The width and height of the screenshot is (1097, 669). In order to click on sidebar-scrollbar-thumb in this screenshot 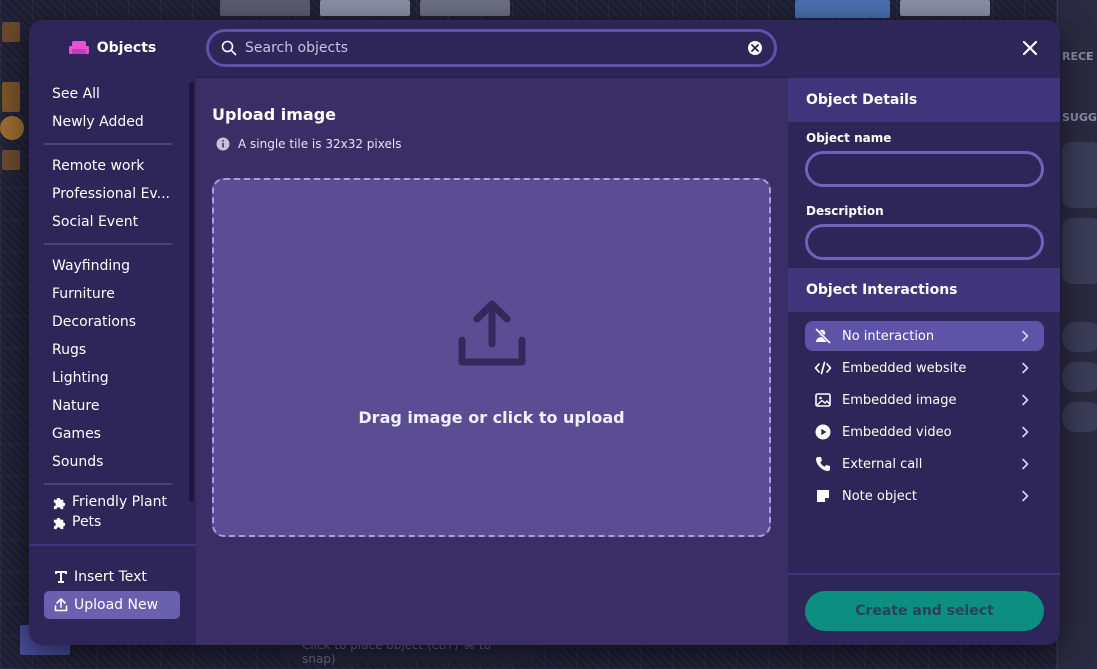, I will do `click(191, 292)`.